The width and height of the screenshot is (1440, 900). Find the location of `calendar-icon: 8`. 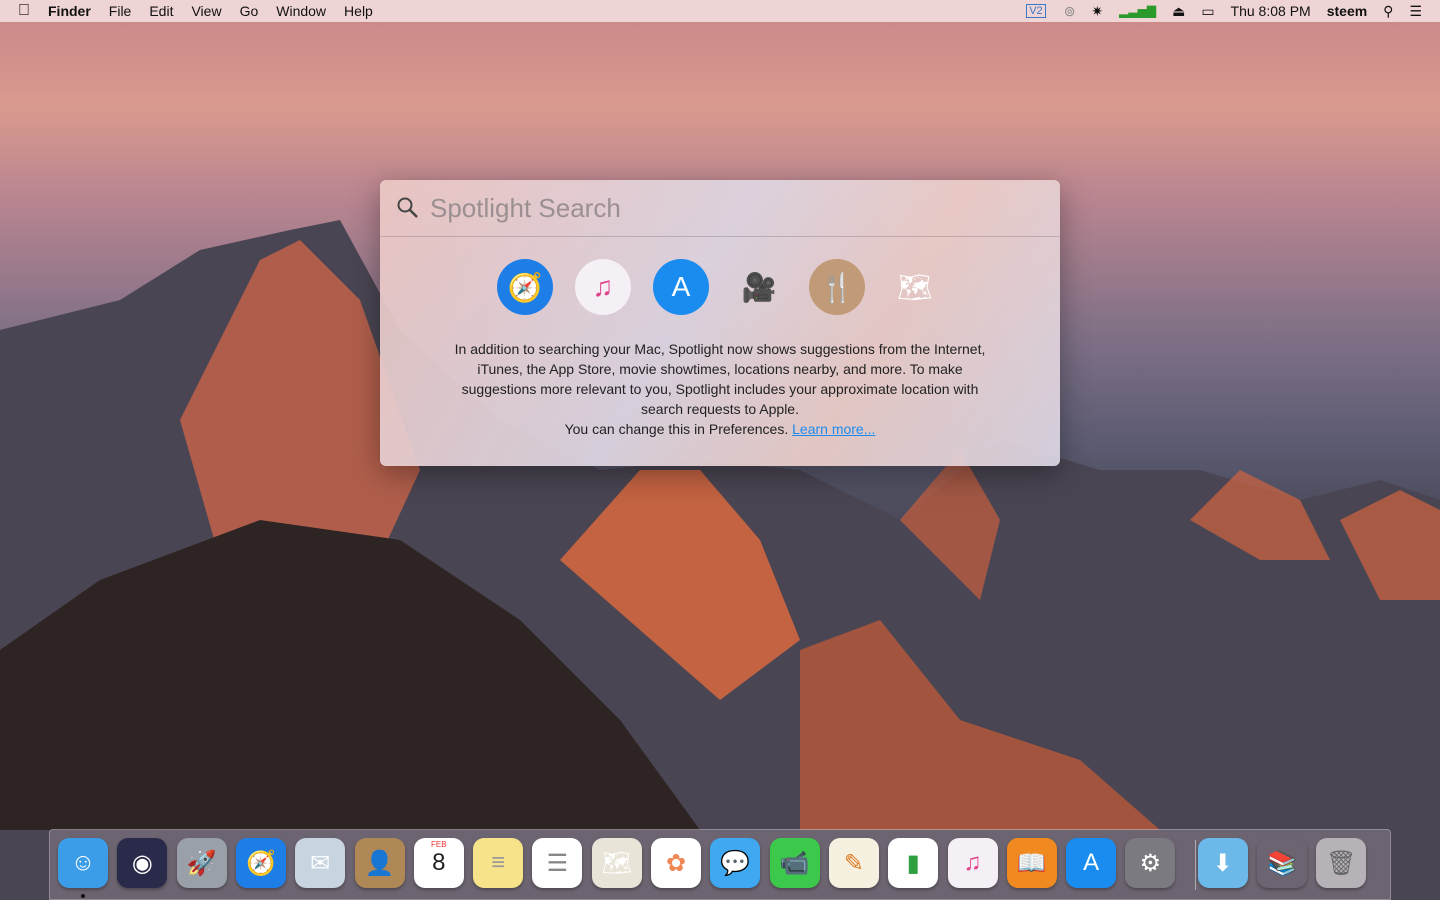

calendar-icon: 8 is located at coordinates (439, 862).